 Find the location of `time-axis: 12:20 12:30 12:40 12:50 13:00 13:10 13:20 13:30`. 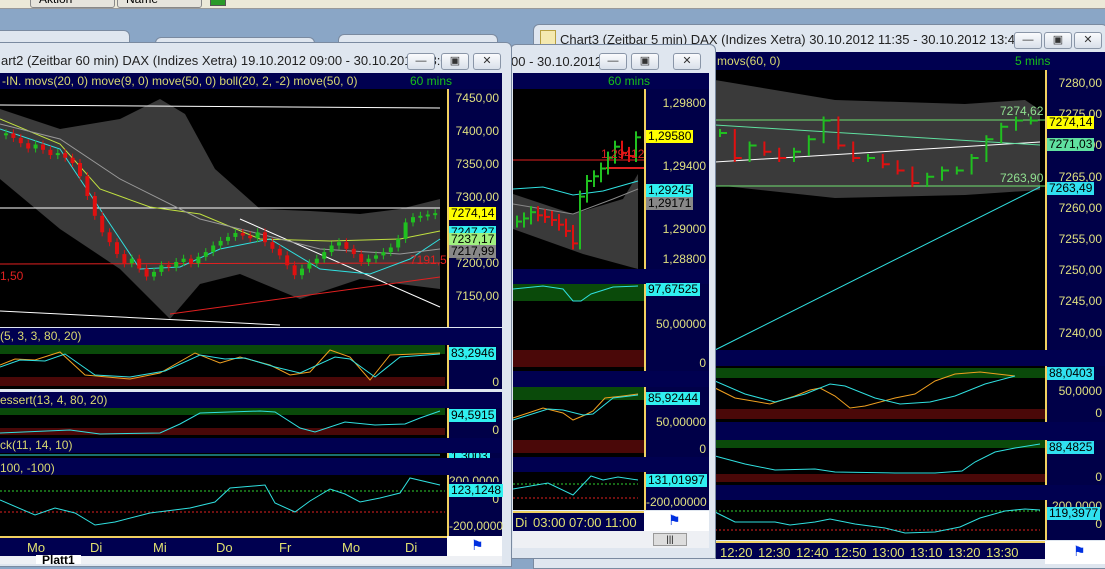

time-axis: 12:20 12:30 12:40 12:50 13:00 13:10 13:20 13:30 is located at coordinates (880, 550).